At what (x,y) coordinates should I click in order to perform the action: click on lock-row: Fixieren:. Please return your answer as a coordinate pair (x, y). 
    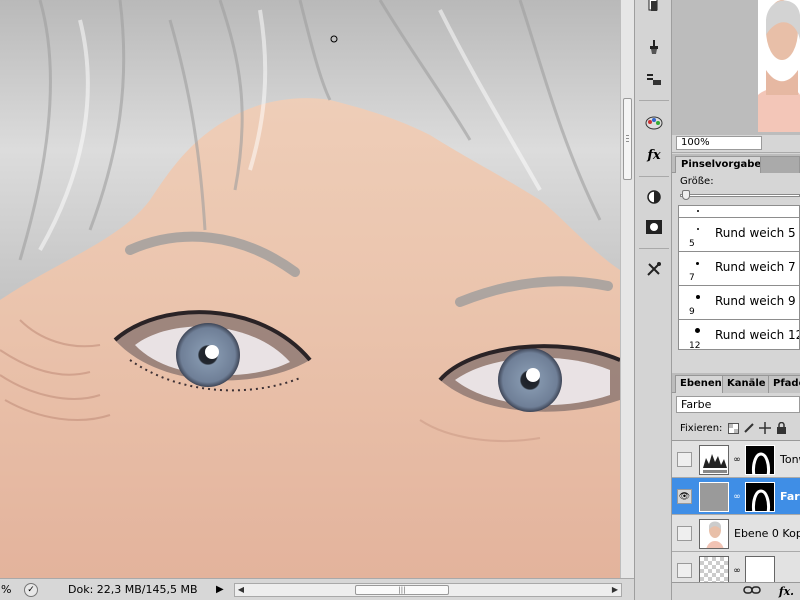
    Looking at the image, I should click on (736, 428).